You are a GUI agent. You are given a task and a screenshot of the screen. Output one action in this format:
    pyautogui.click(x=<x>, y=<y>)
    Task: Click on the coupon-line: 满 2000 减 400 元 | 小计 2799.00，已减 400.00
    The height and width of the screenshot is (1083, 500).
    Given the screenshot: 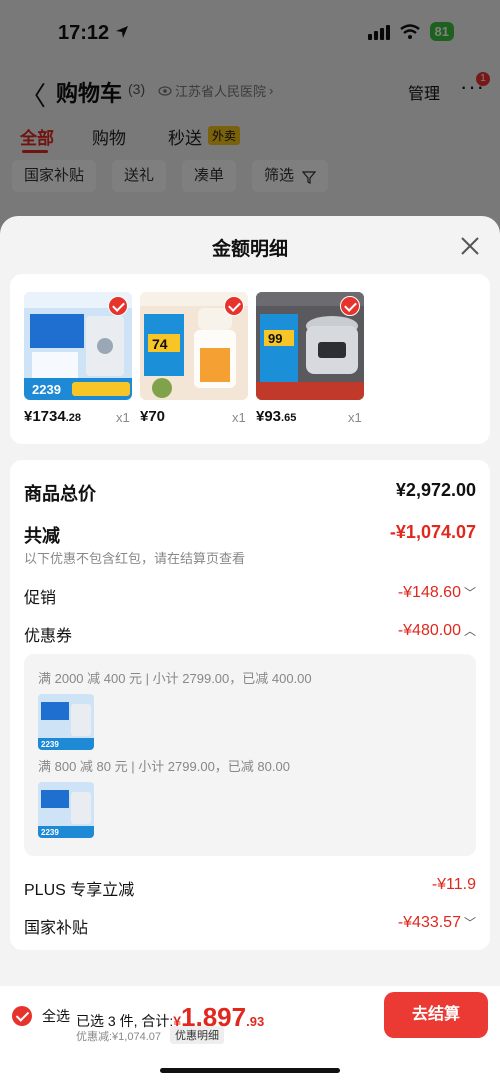 What is the action you would take?
    pyautogui.click(x=175, y=678)
    